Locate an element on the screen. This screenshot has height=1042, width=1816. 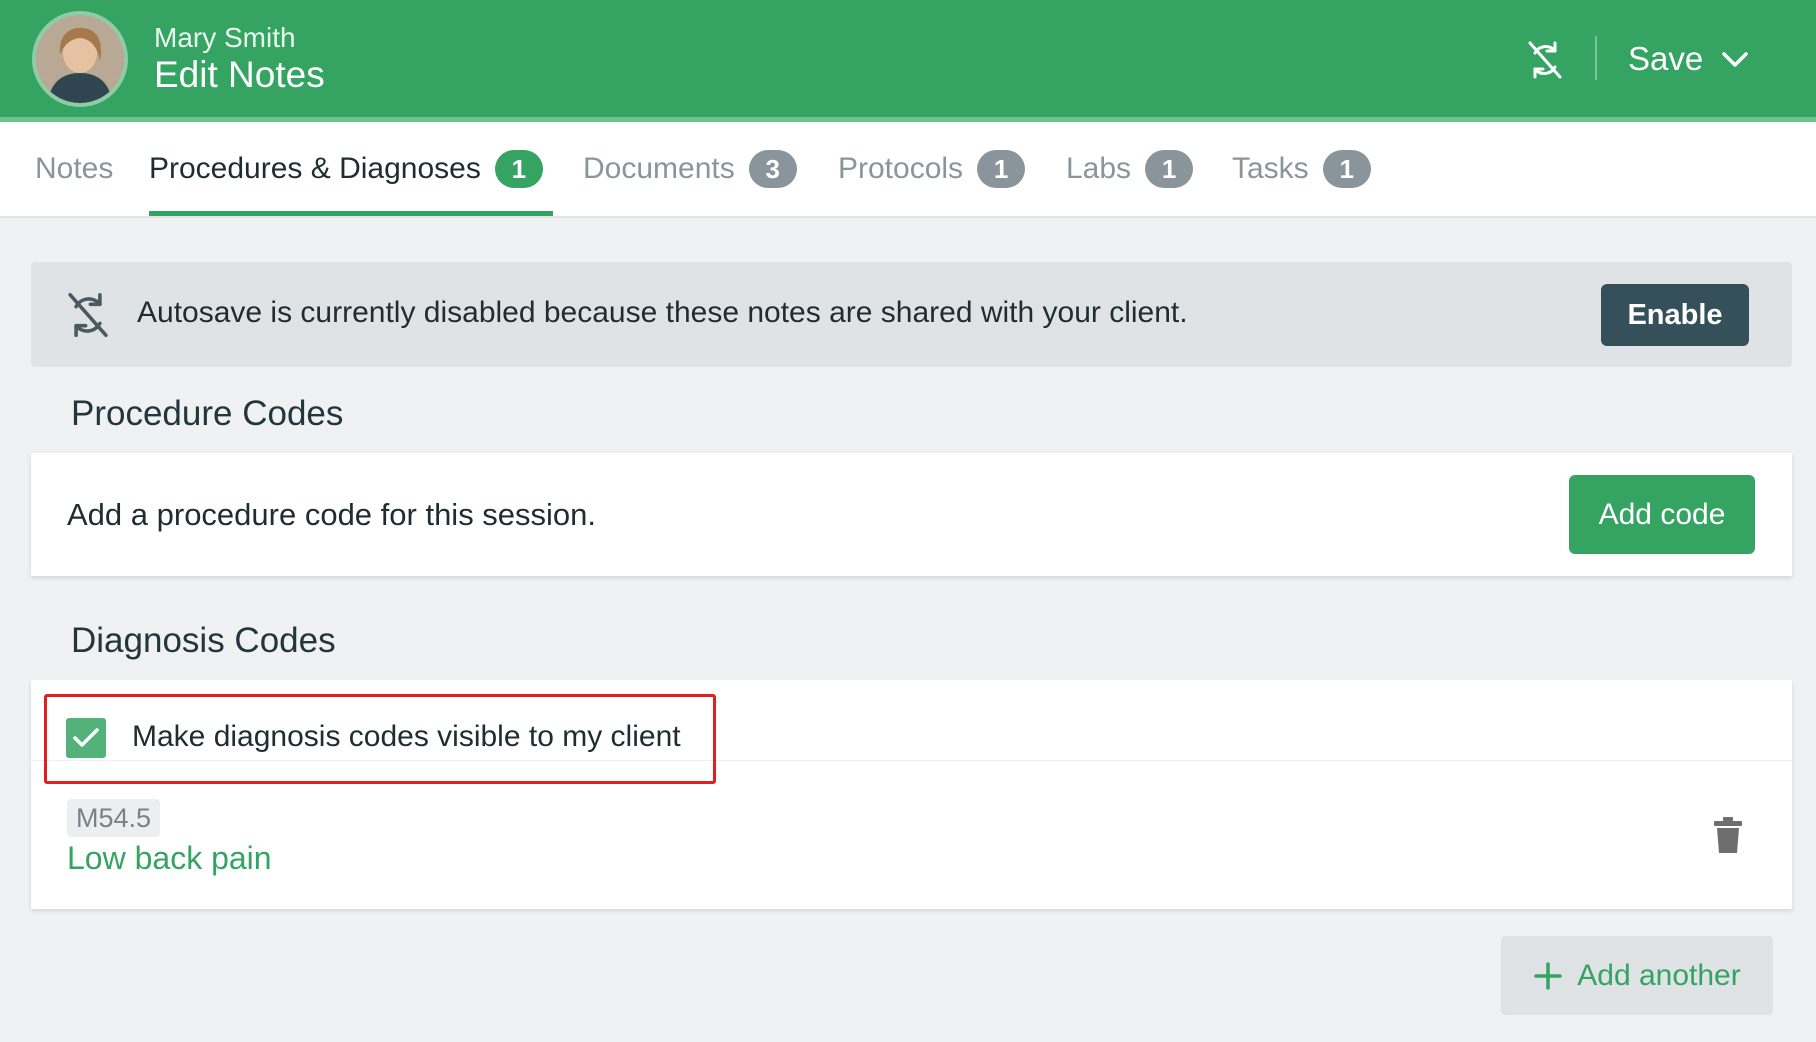
tab-protocols: Protocols 1 is located at coordinates (932, 169).